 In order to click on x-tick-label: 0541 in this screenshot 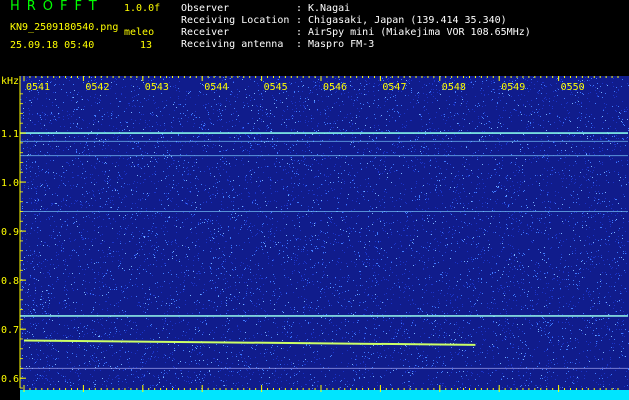, I will do `click(38, 87)`.